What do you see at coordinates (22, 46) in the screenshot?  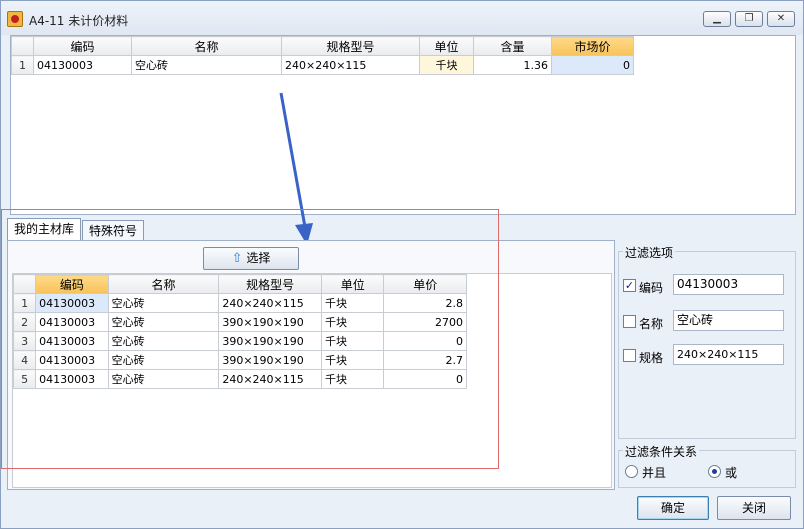 I see `row-number-header` at bounding box center [22, 46].